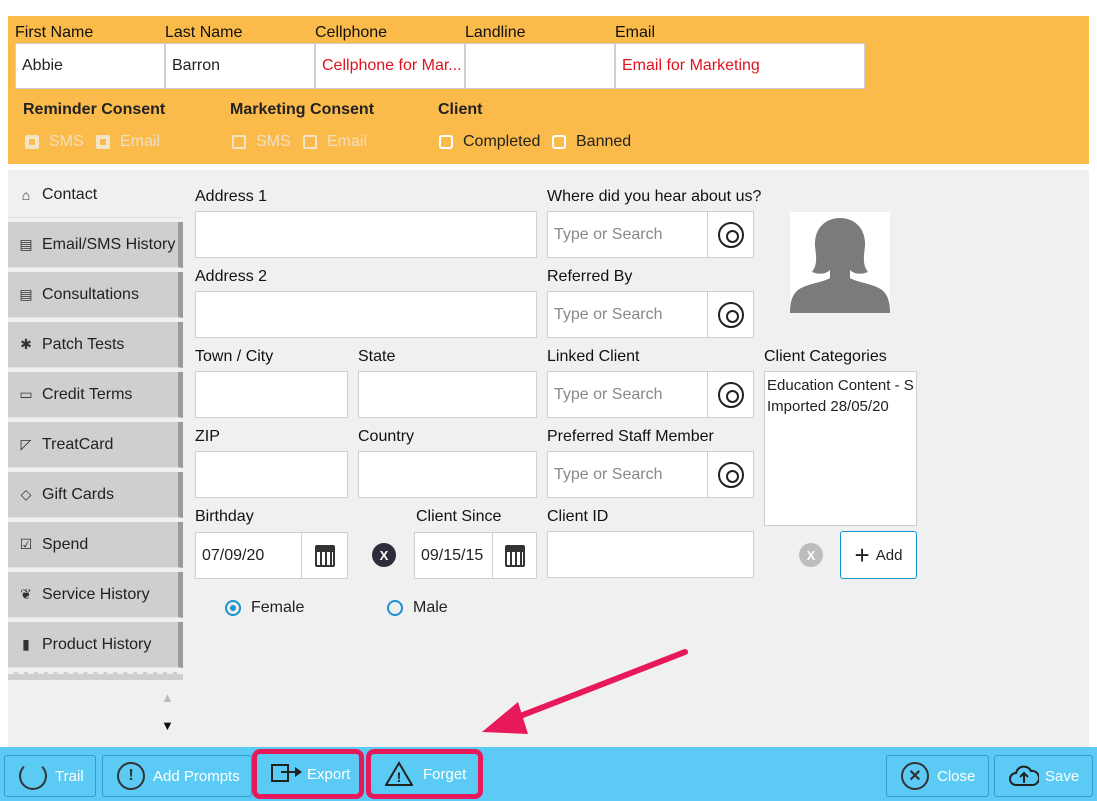  Describe the element at coordinates (329, 774) in the screenshot. I see `export-label: Export` at that location.